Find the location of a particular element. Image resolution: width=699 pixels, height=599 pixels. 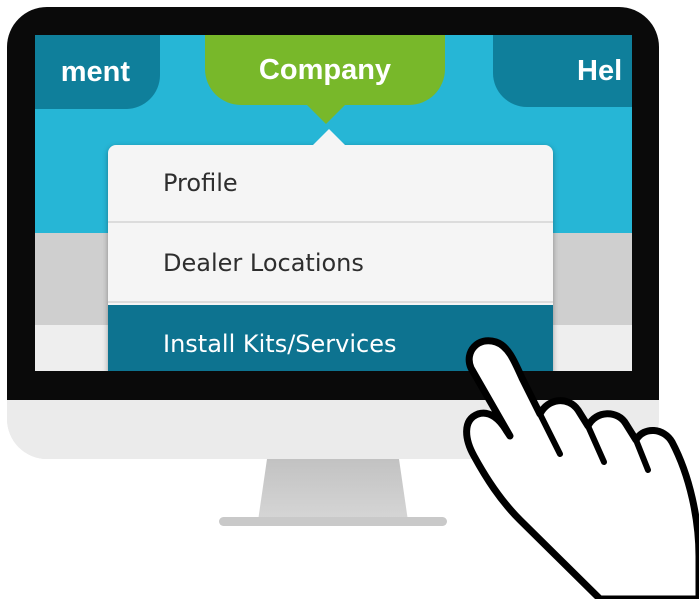

pointing-hand-icon is located at coordinates (581, 468).